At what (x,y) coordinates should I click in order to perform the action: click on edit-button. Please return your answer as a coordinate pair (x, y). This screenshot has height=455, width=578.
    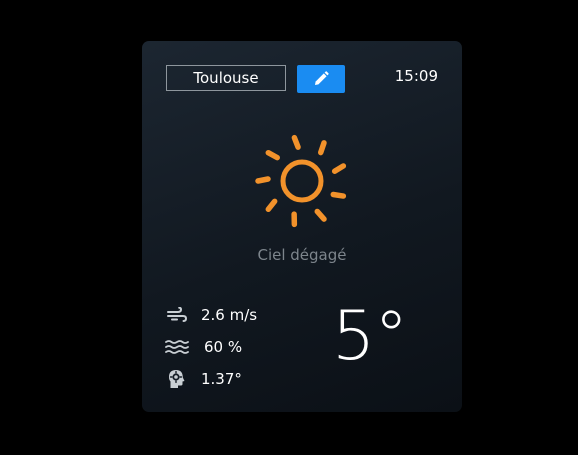
    Looking at the image, I should click on (321, 79).